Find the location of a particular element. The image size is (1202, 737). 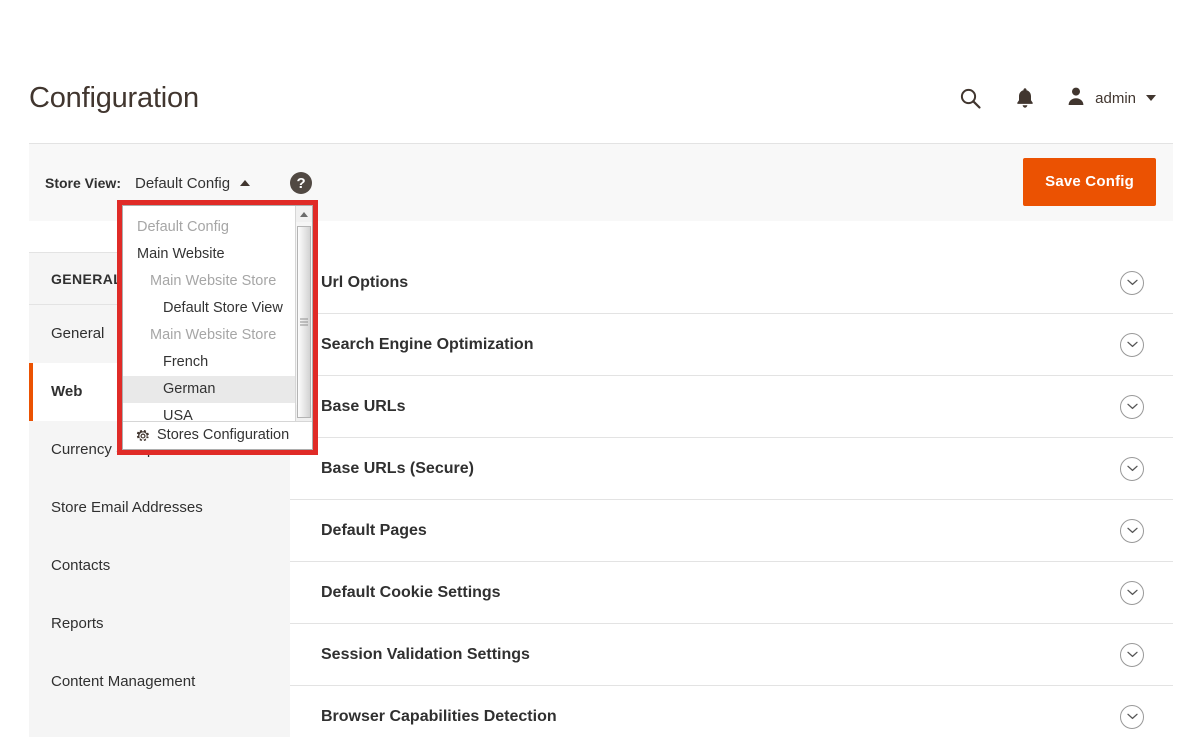

config-section-base-urls-secure: Base URLs (Secure) is located at coordinates (731, 469).